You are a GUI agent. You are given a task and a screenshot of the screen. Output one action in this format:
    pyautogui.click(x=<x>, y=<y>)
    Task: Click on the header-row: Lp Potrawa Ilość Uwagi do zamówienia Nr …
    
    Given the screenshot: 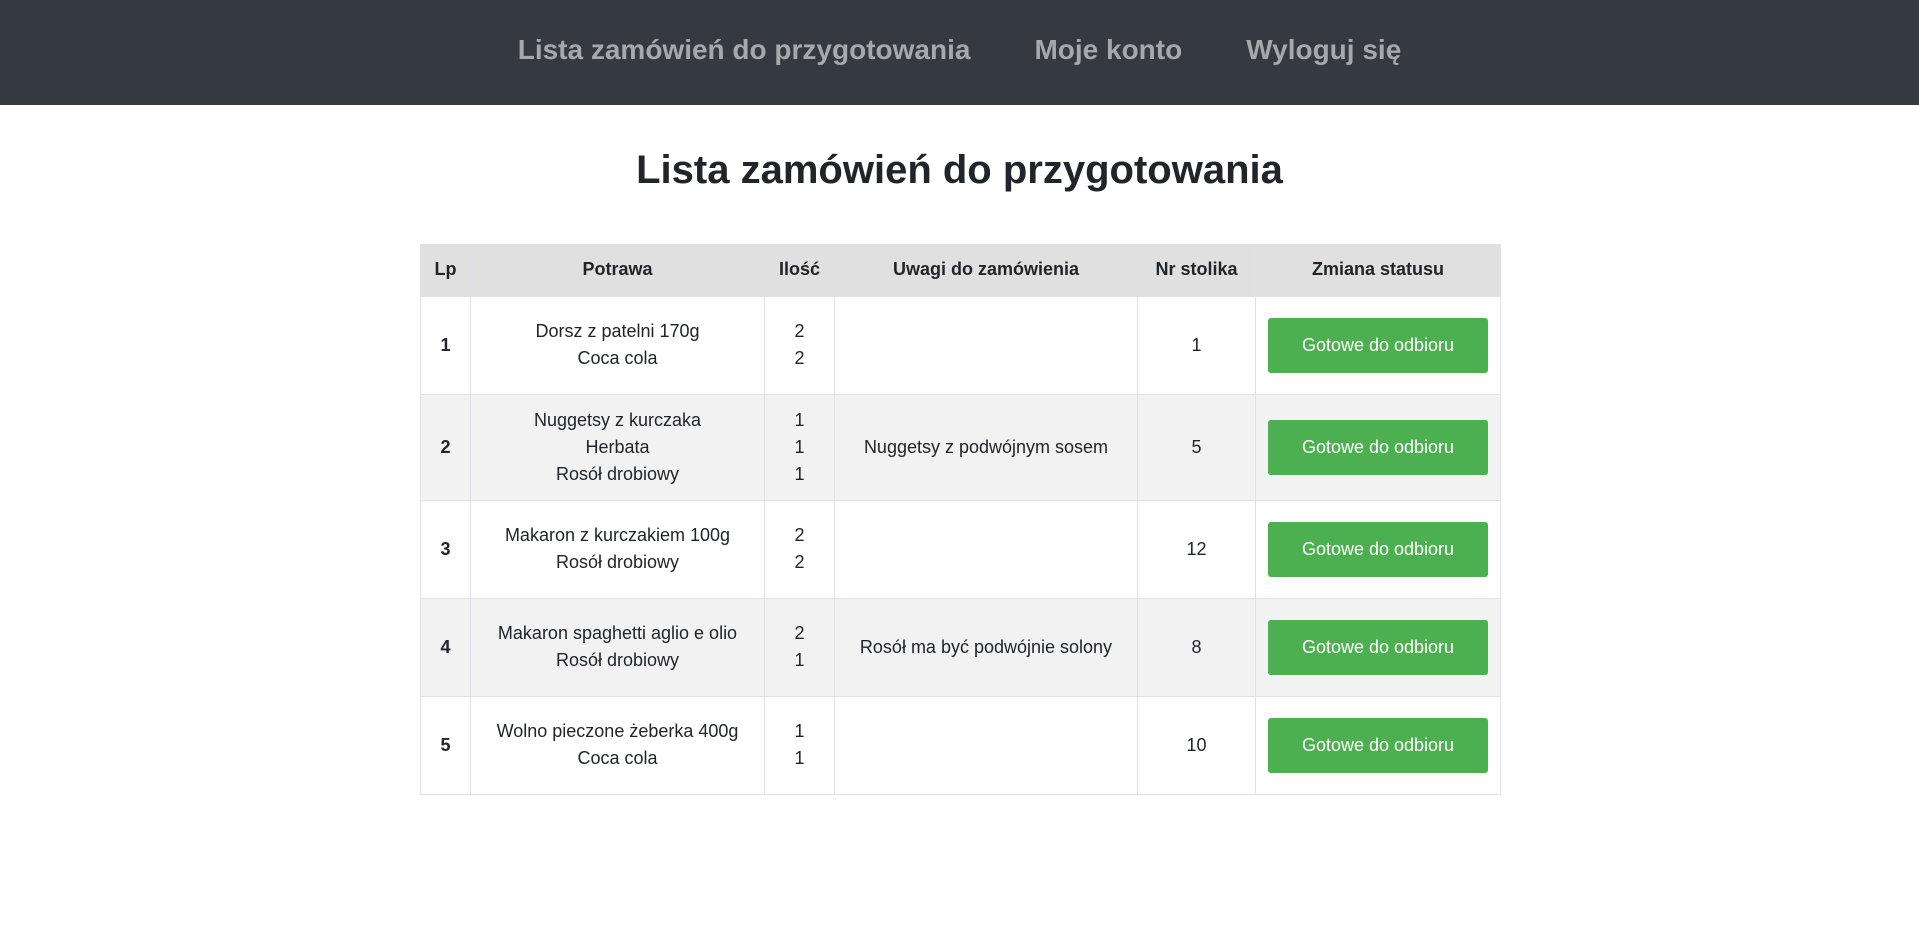 What is the action you would take?
    pyautogui.click(x=960, y=270)
    